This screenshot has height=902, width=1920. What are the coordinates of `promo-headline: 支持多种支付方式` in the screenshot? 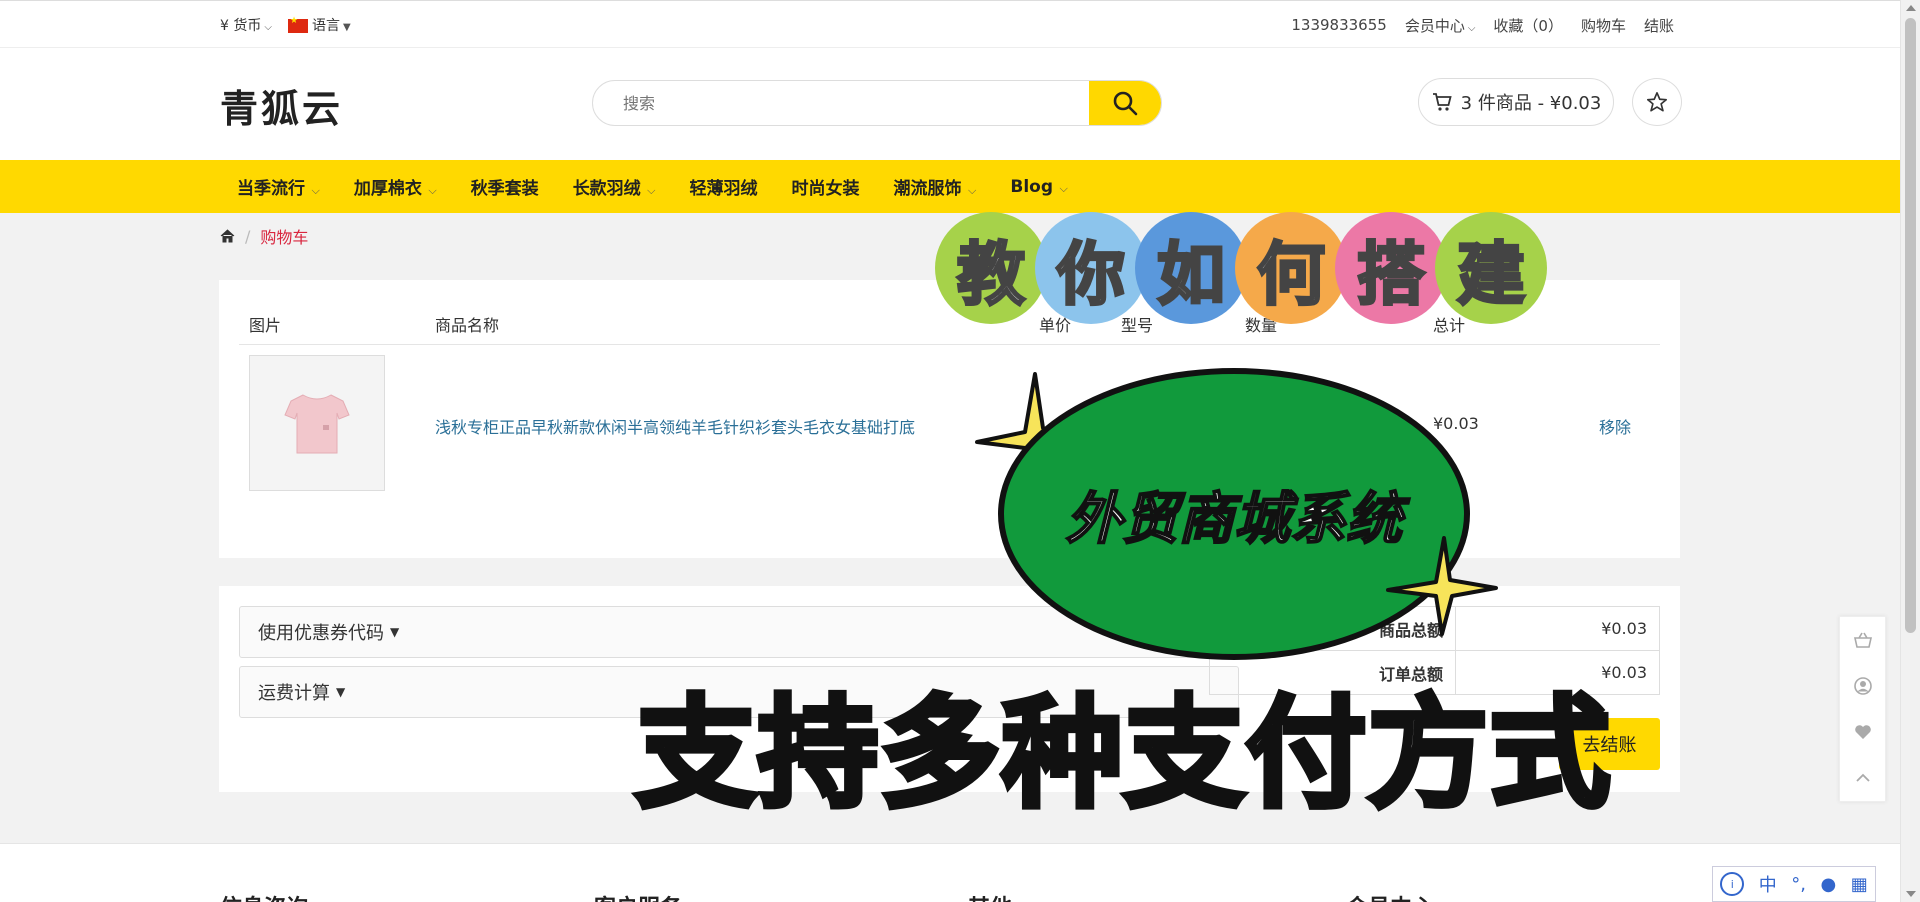 It's located at (1123, 754).